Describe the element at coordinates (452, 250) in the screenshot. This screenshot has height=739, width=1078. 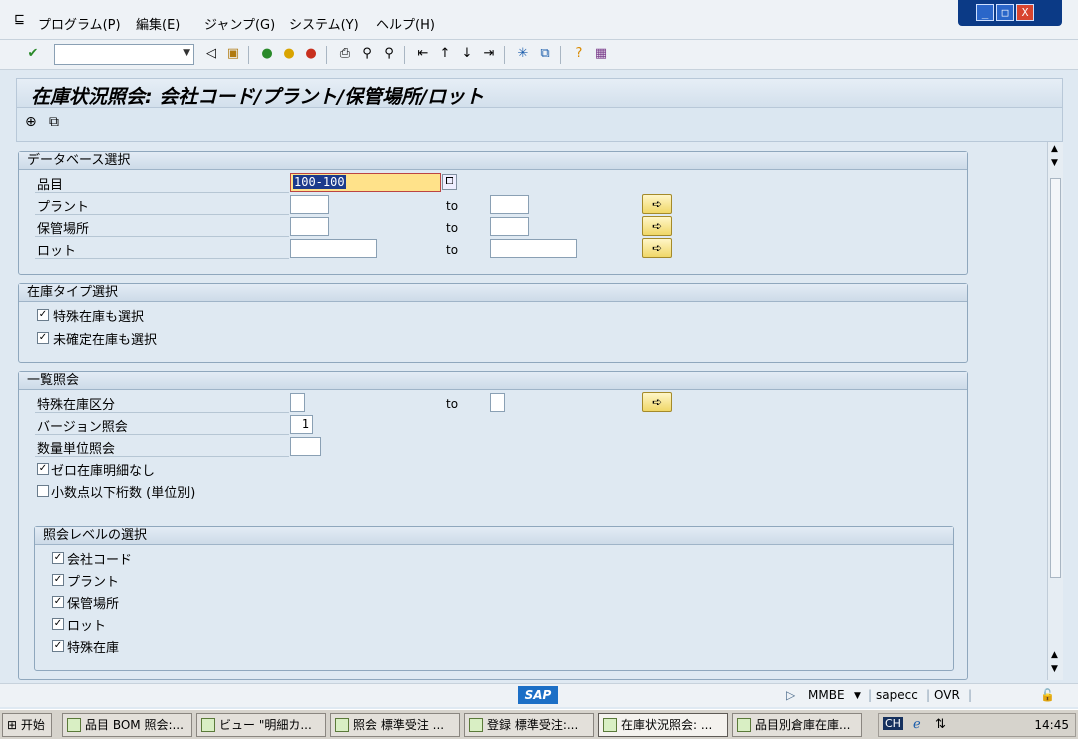
I see `batch-to-label: to` at that location.